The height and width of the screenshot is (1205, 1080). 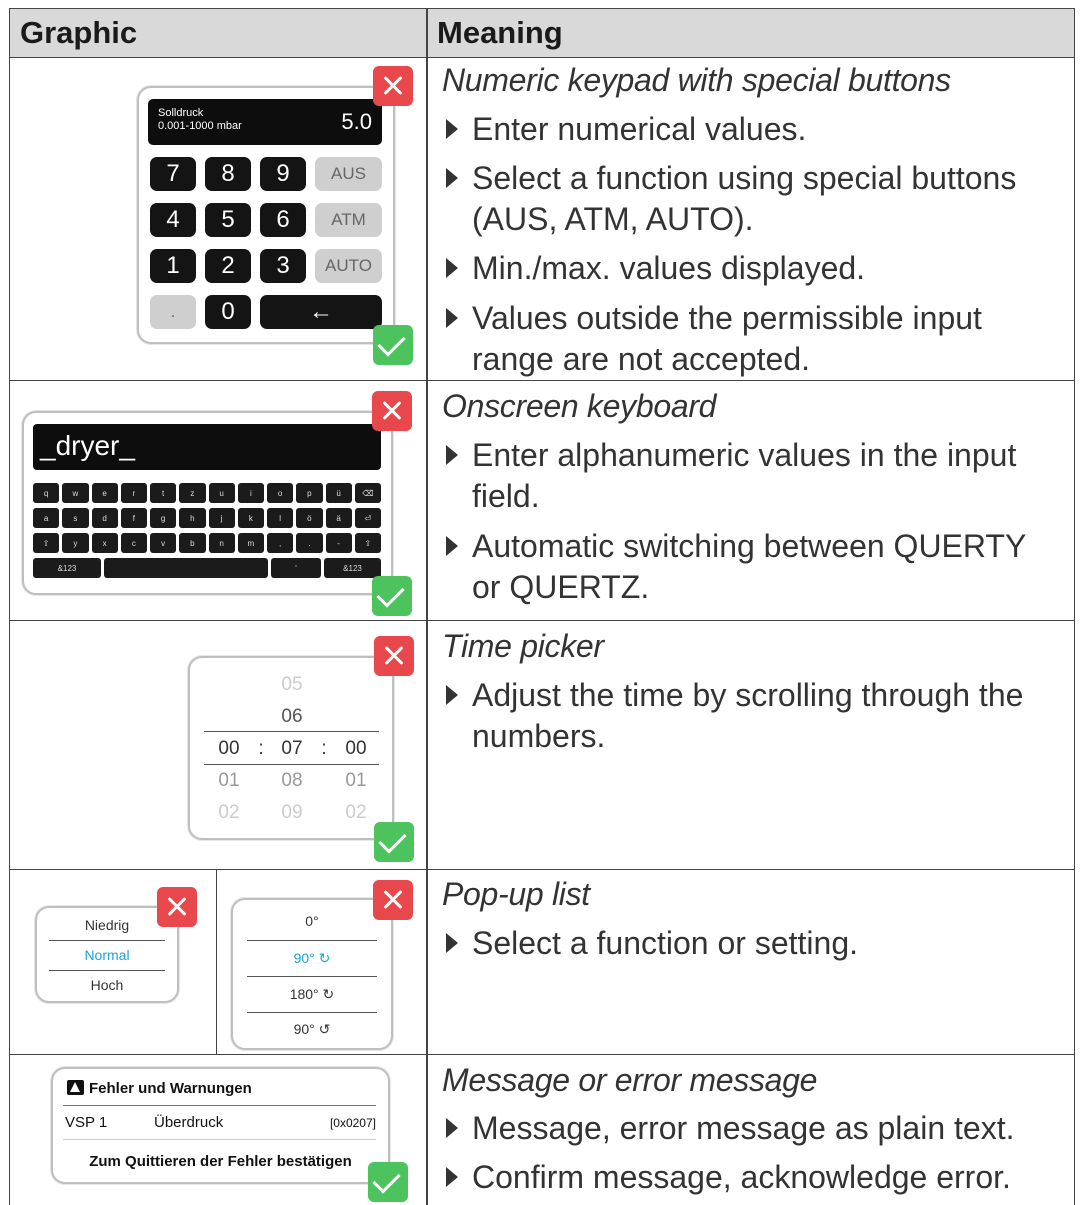 What do you see at coordinates (280, 518) in the screenshot?
I see `keyboard-key: l` at bounding box center [280, 518].